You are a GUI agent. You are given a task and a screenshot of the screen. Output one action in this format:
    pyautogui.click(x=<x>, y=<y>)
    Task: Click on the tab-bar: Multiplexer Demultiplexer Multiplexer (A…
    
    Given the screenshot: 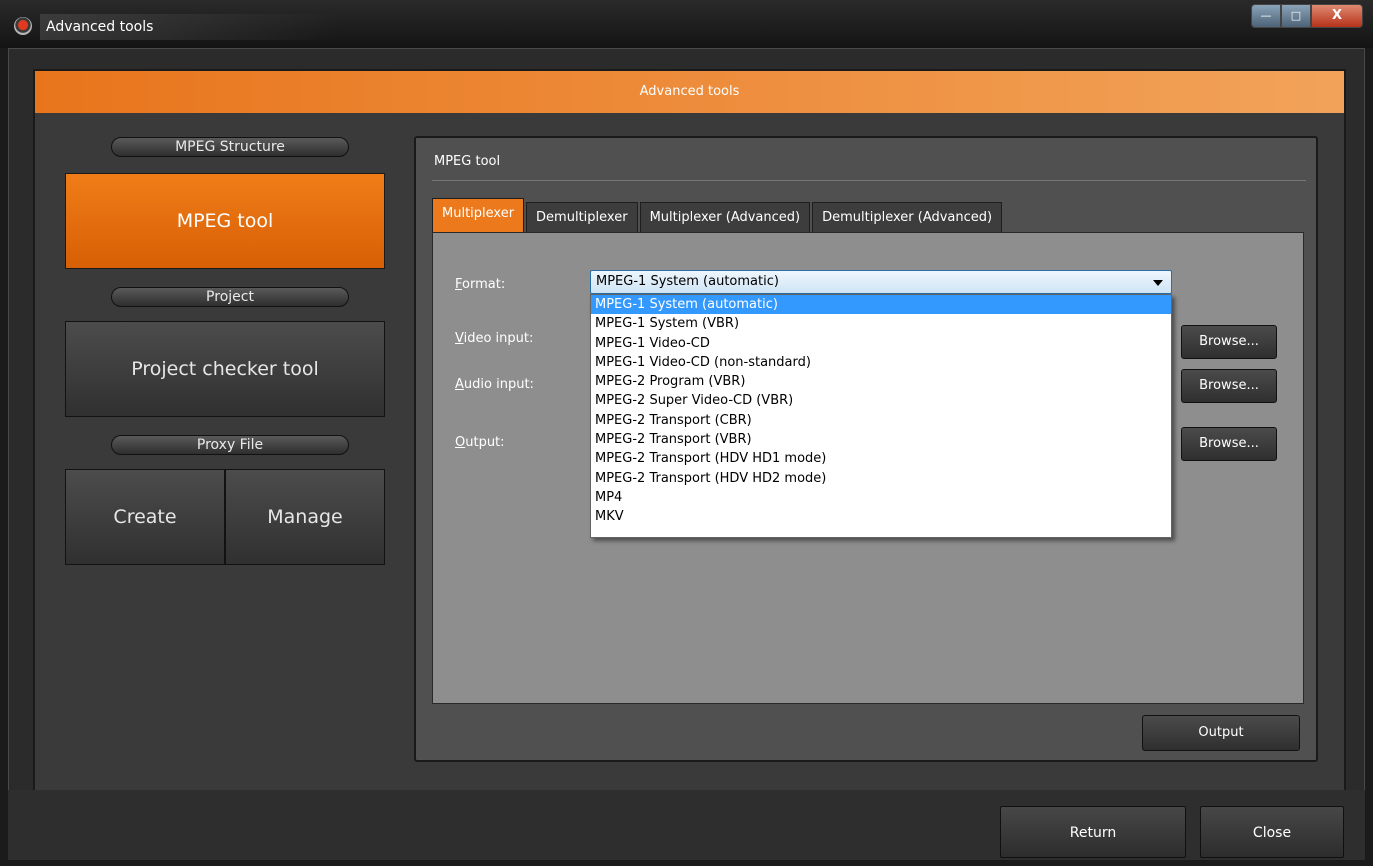 What is the action you would take?
    pyautogui.click(x=718, y=215)
    